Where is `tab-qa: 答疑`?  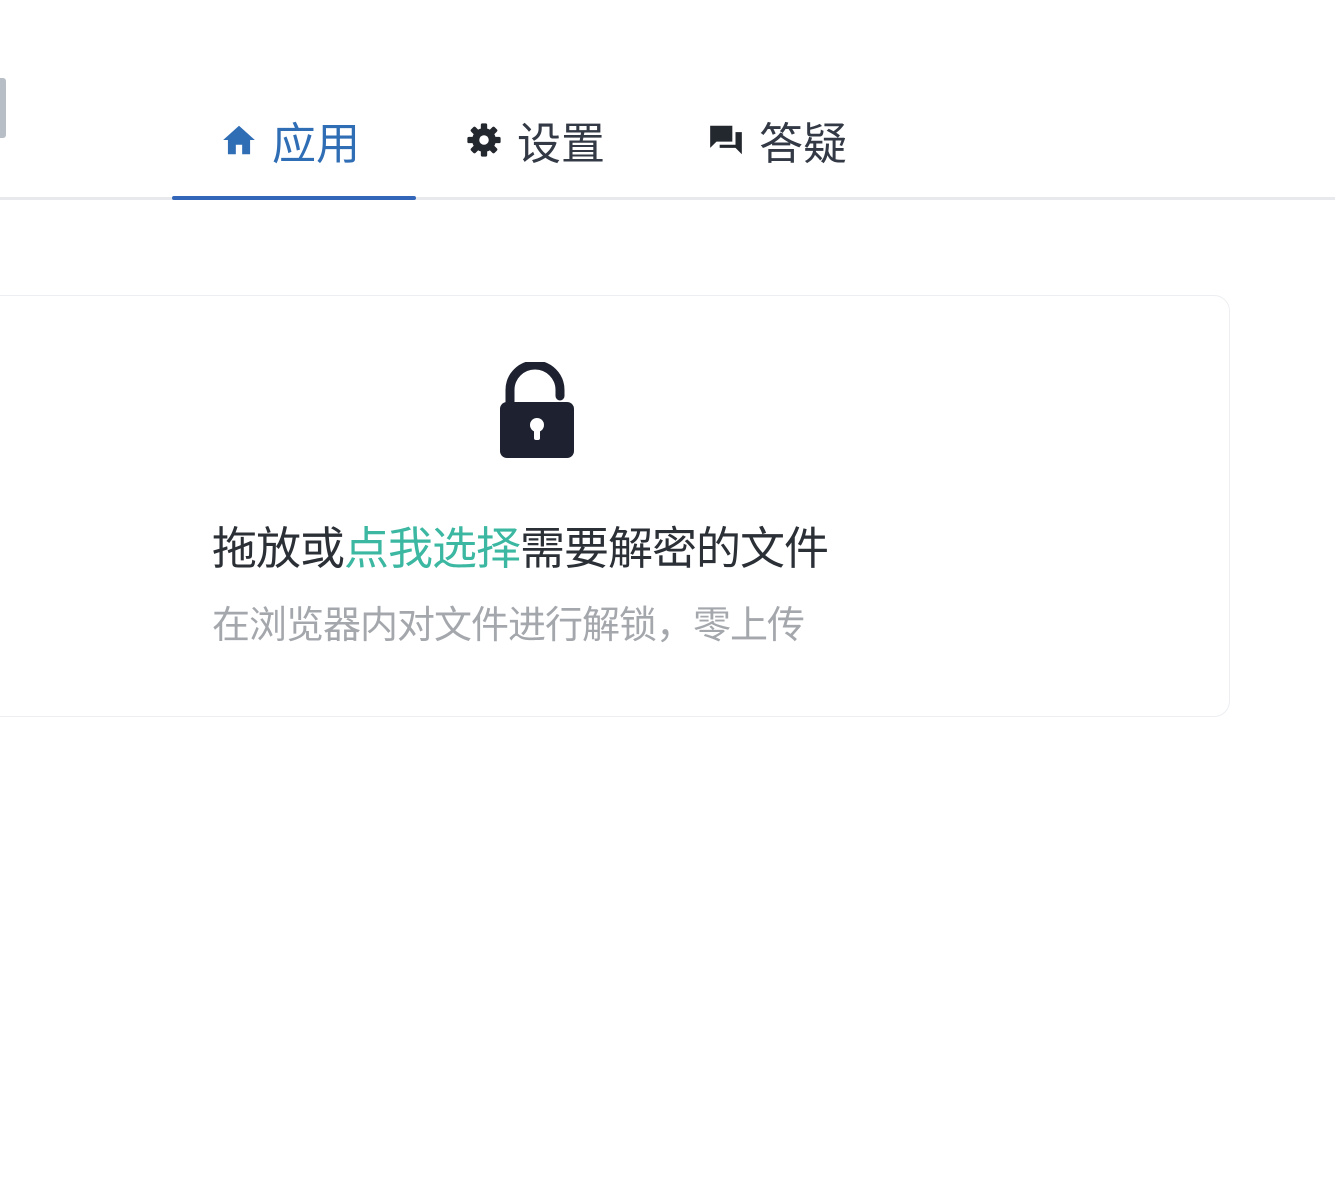
tab-qa: 答疑 is located at coordinates (777, 140).